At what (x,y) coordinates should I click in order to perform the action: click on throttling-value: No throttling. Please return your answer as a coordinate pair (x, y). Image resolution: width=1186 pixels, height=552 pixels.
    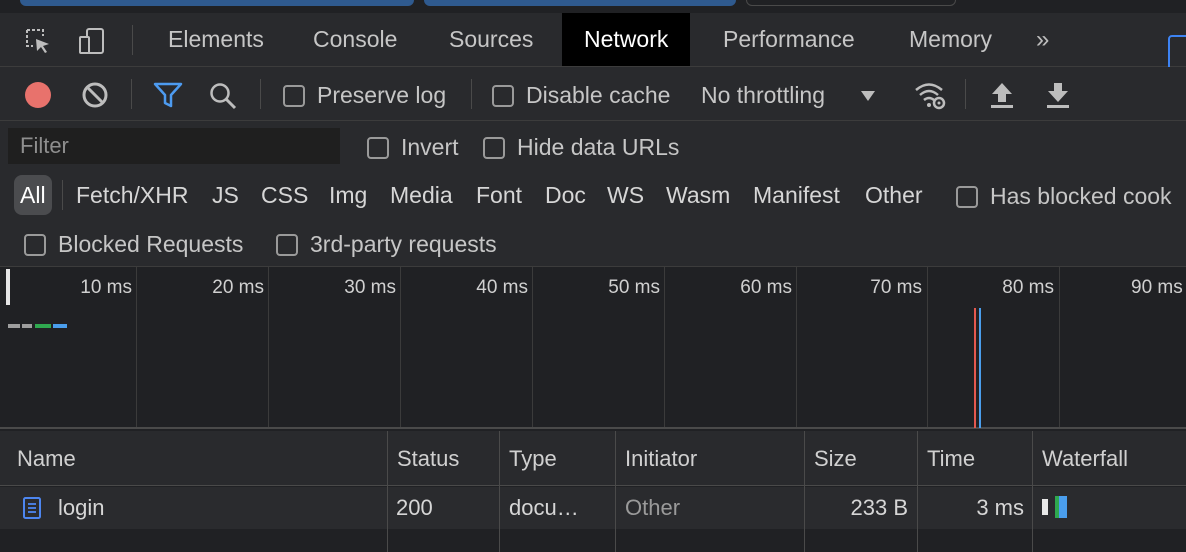
    Looking at the image, I should click on (763, 95).